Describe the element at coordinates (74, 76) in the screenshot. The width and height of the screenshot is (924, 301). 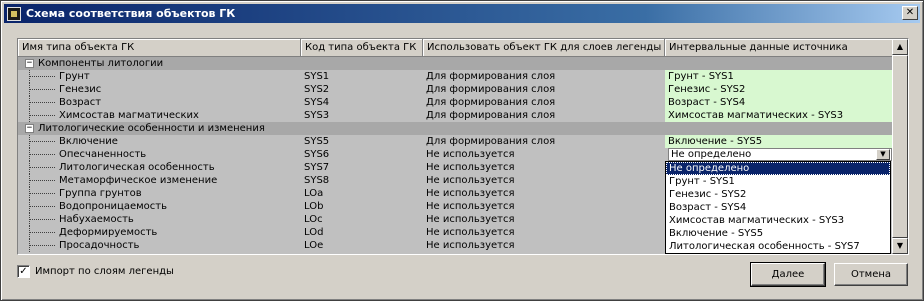
I see `object-type-name: Грунт` at that location.